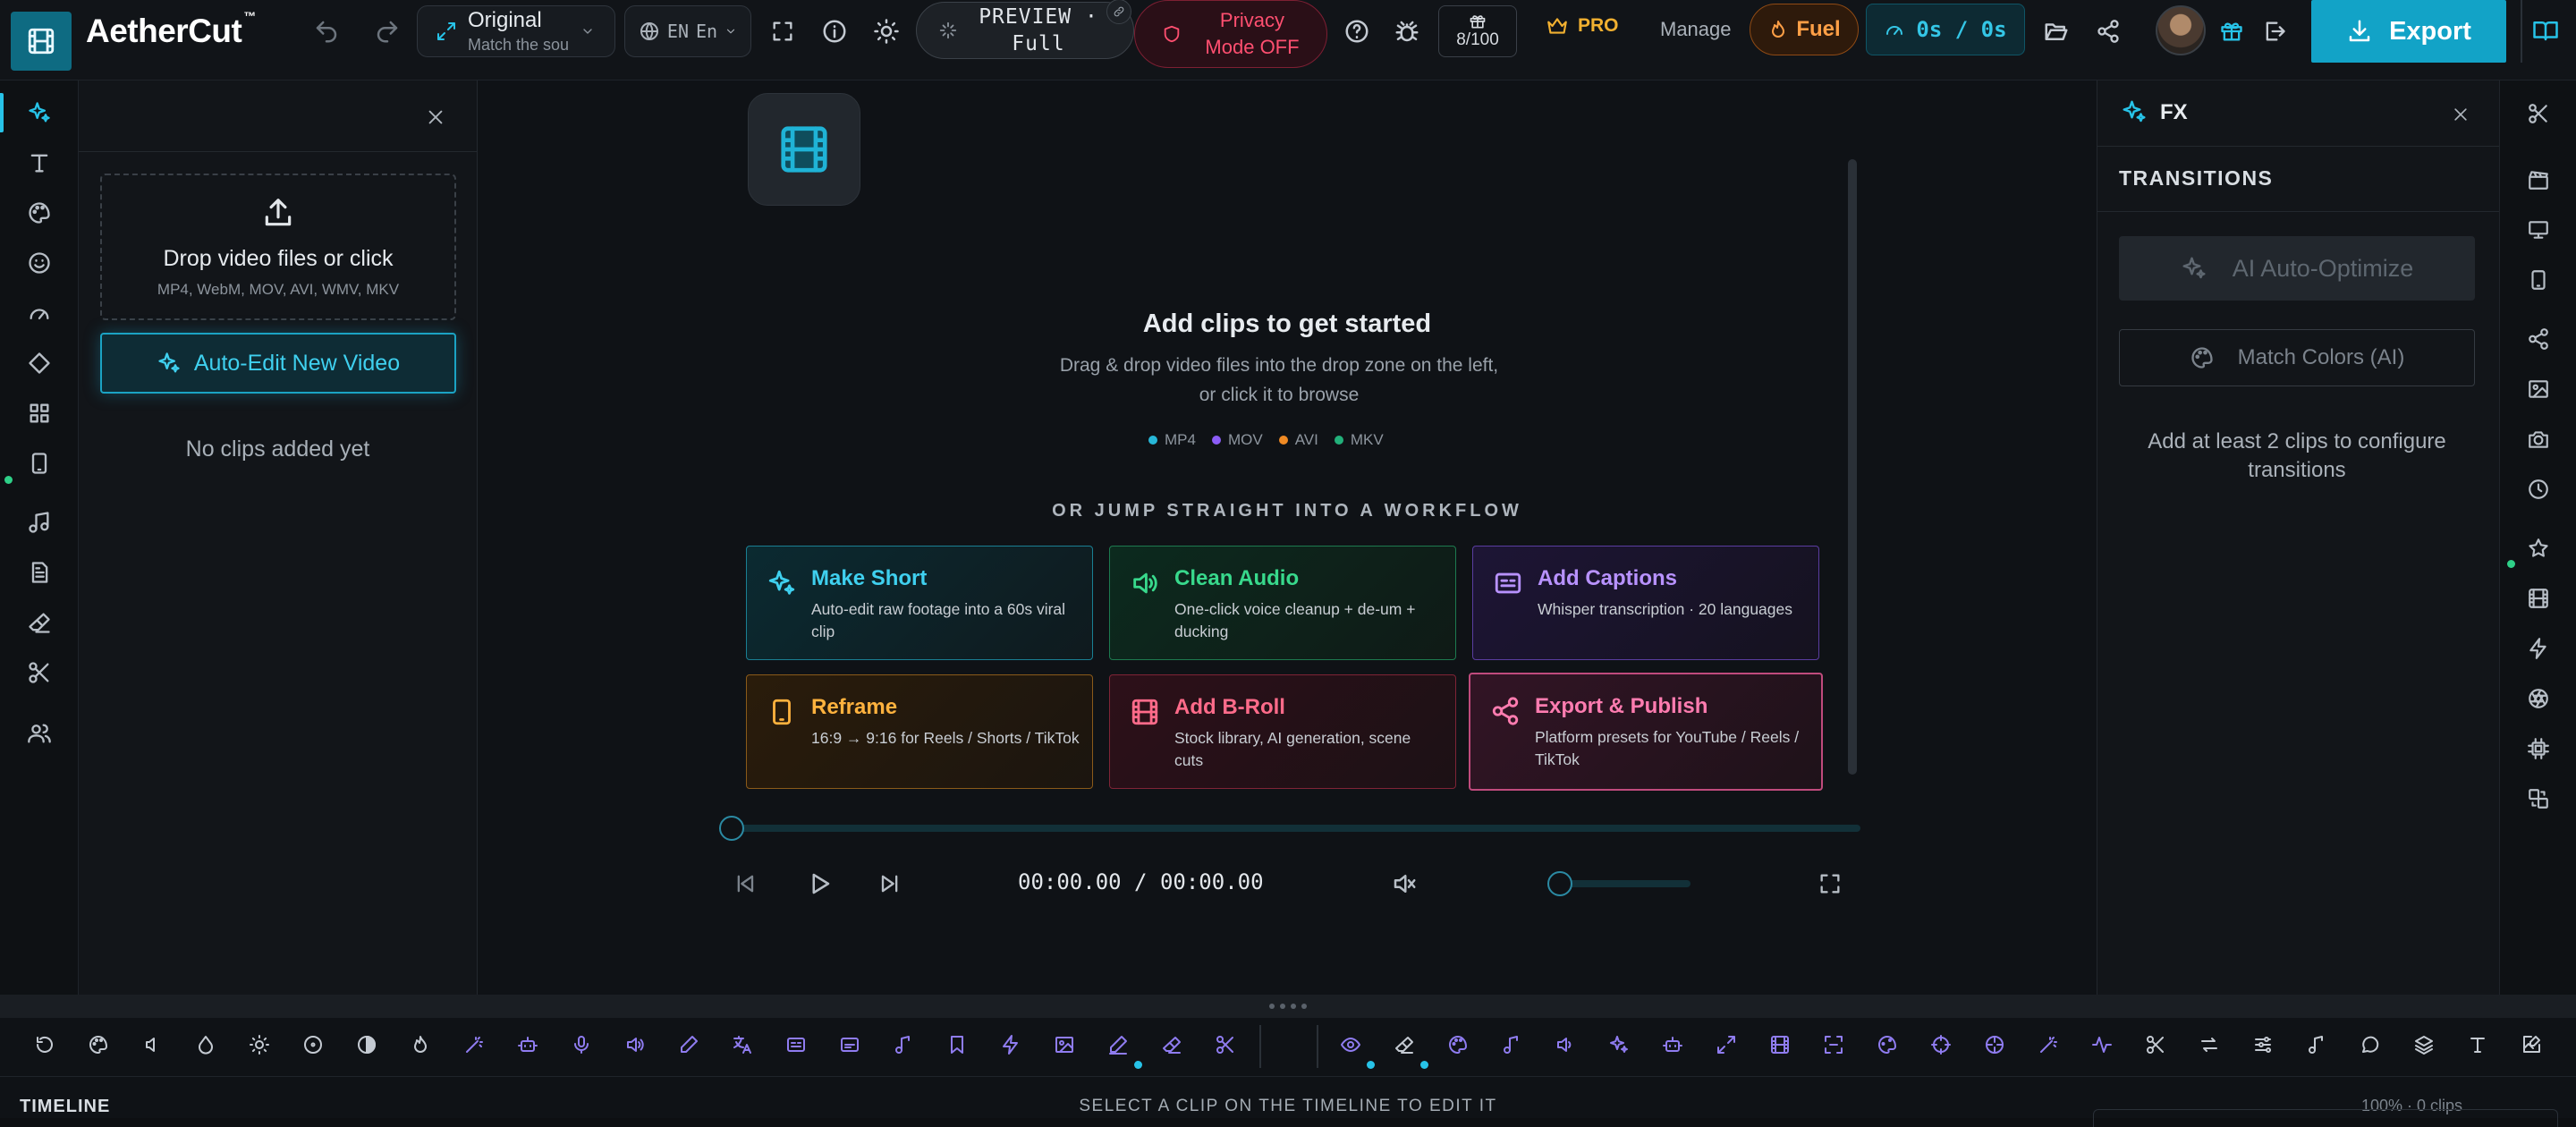 The image size is (2576, 1127). Describe the element at coordinates (1025, 29) in the screenshot. I see `preview-quality-toggle: PREVIEW · Full` at that location.